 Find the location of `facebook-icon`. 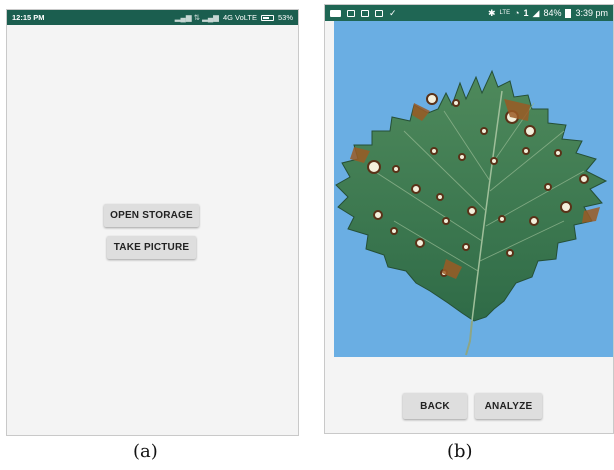

facebook-icon is located at coordinates (351, 13).